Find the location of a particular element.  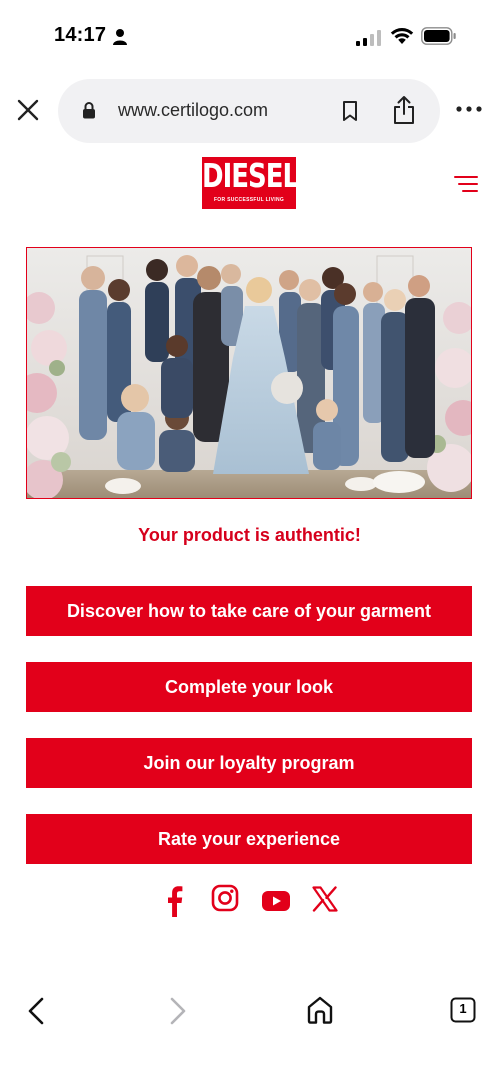

url-field: www.certilogo.com is located at coordinates (249, 111).